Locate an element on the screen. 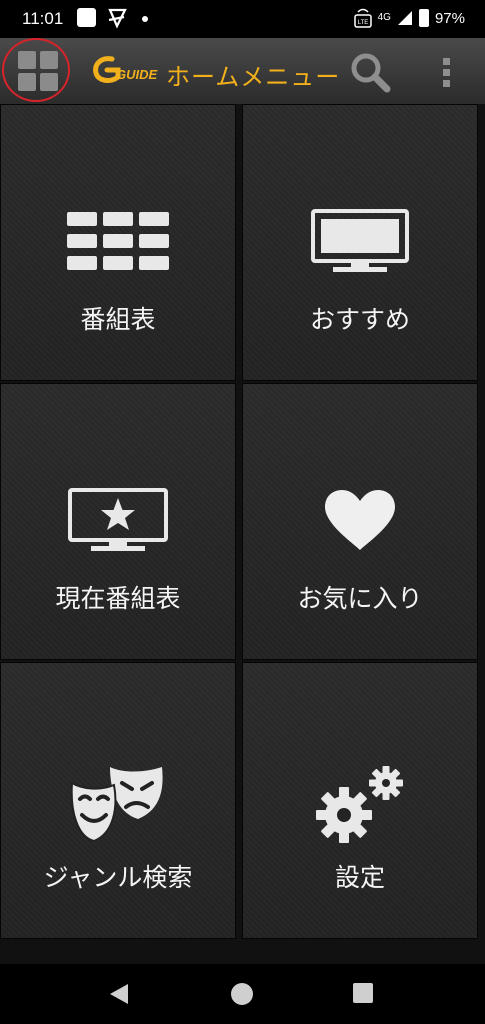  recents-icon is located at coordinates (363, 993).